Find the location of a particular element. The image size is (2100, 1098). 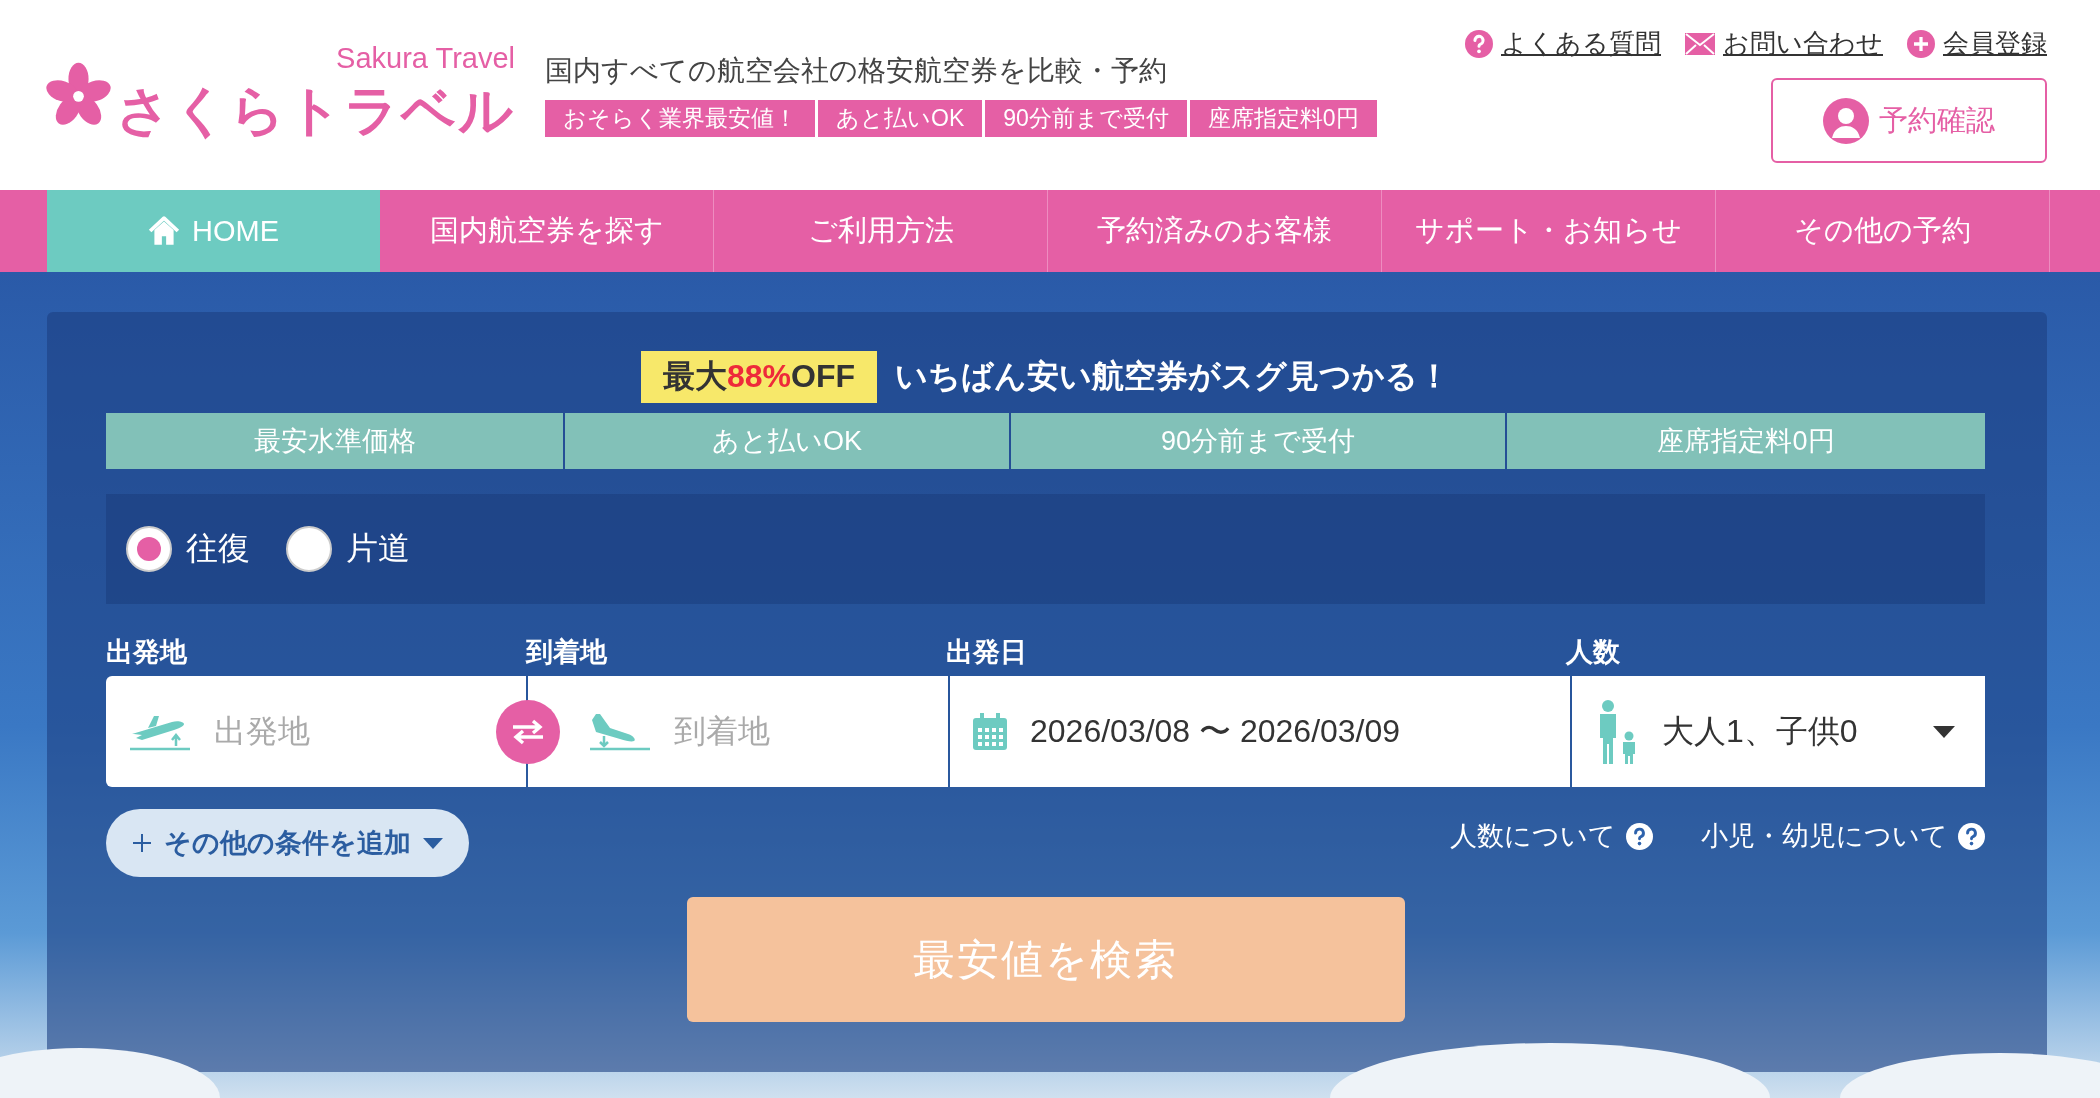

date-field: 2026/03/08 〜 2026/03/09 is located at coordinates (1260, 731).